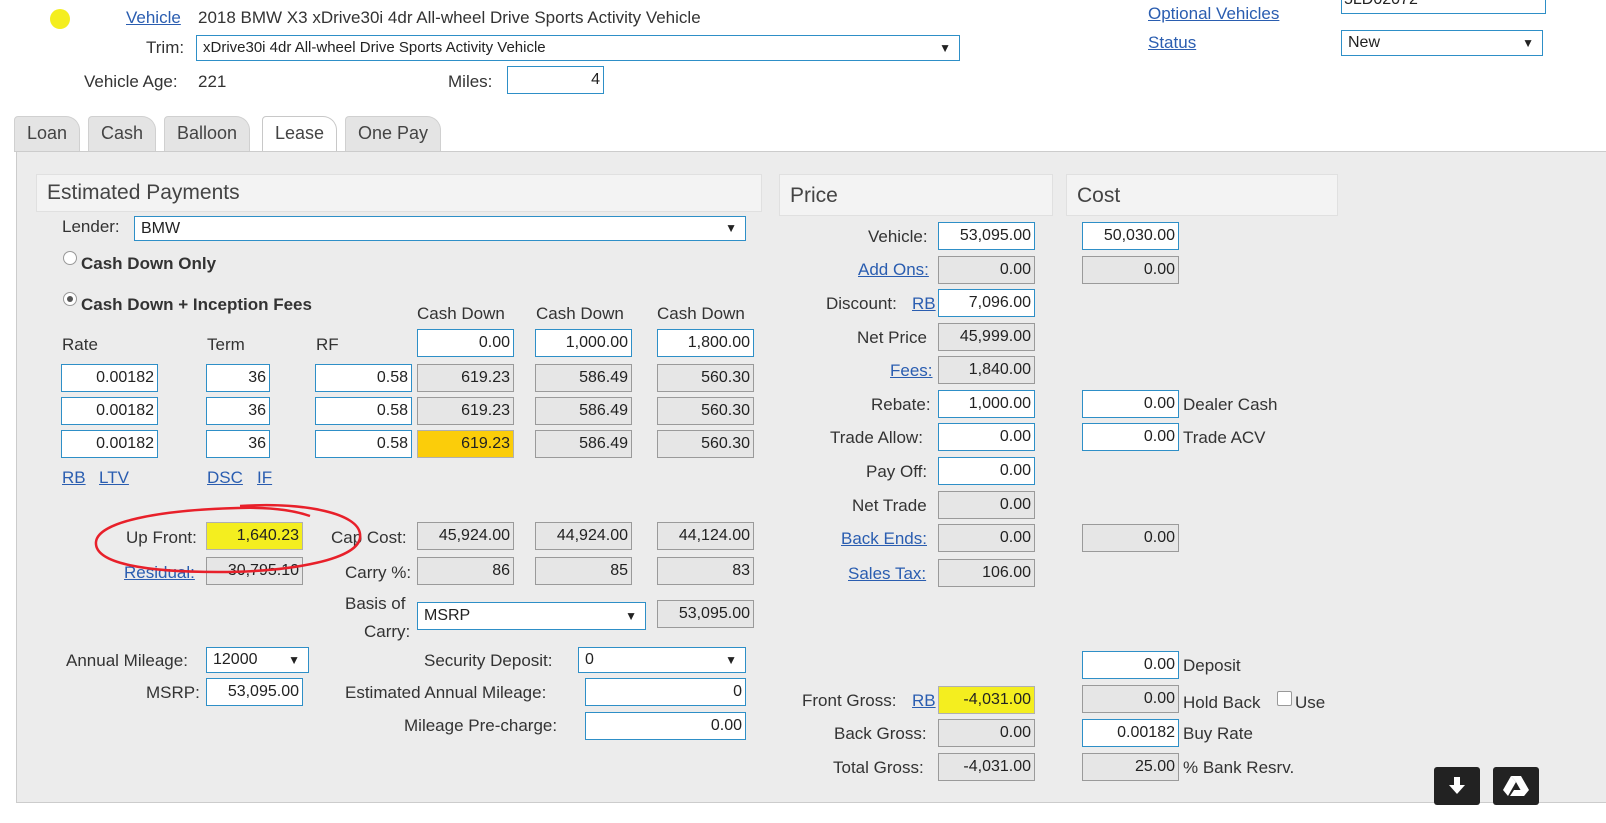  What do you see at coordinates (465, 536) in the screenshot?
I see `cap-cost-cell: 45,924.00` at bounding box center [465, 536].